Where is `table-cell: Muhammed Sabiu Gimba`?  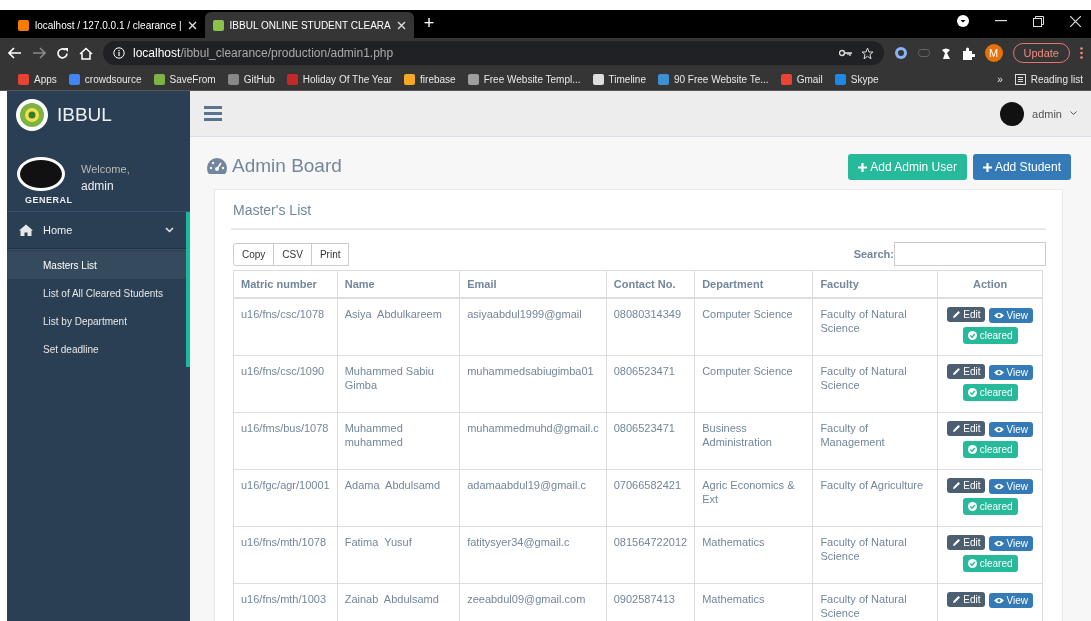
table-cell: Muhammed Sabiu Gimba is located at coordinates (398, 384).